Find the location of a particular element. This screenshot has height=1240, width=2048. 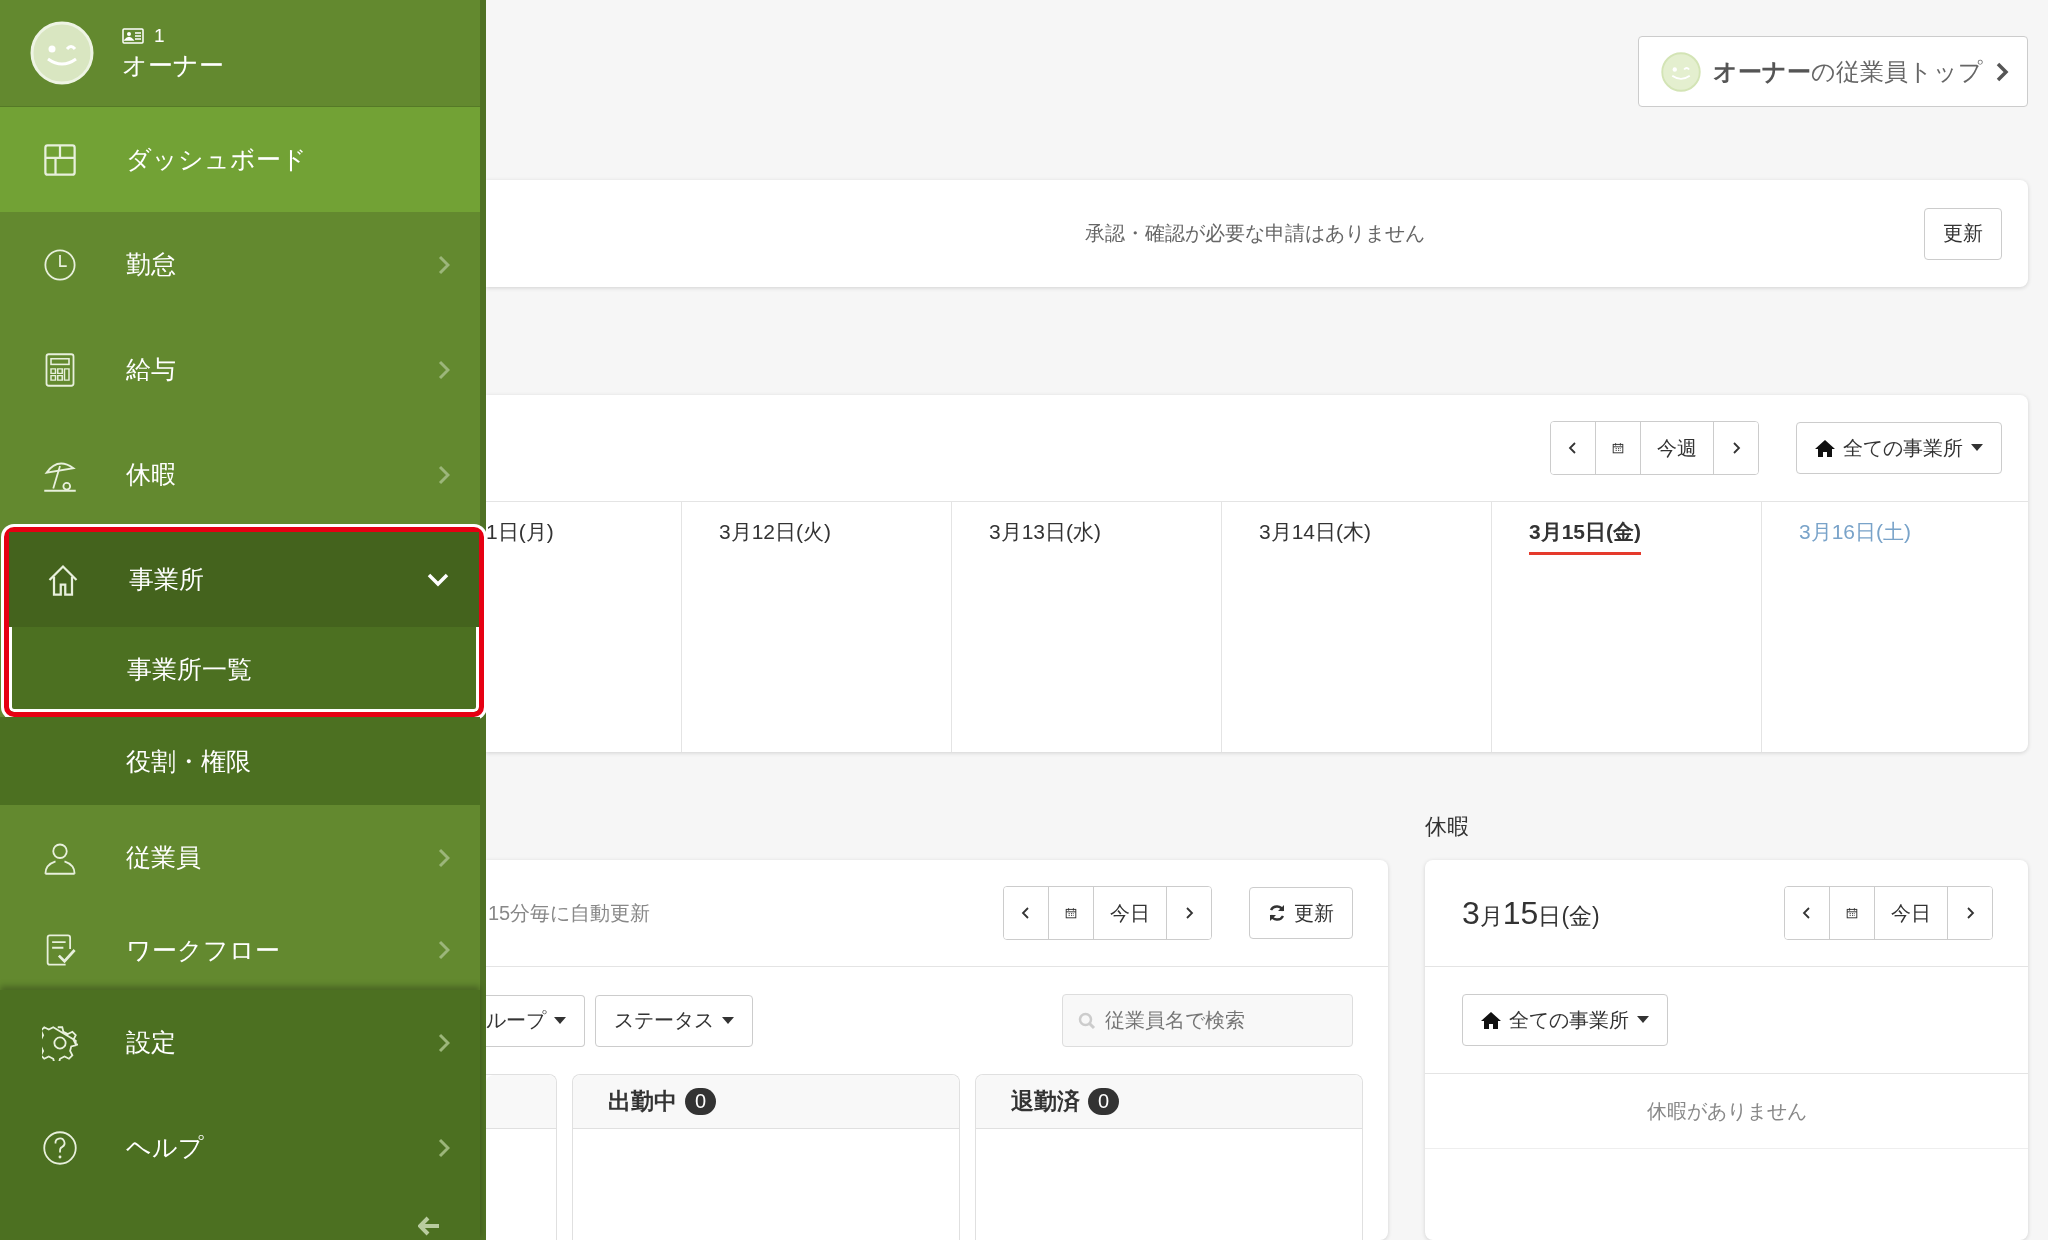

approvals-message: 承認・確認が必要な申請はありません is located at coordinates (1255, 233).